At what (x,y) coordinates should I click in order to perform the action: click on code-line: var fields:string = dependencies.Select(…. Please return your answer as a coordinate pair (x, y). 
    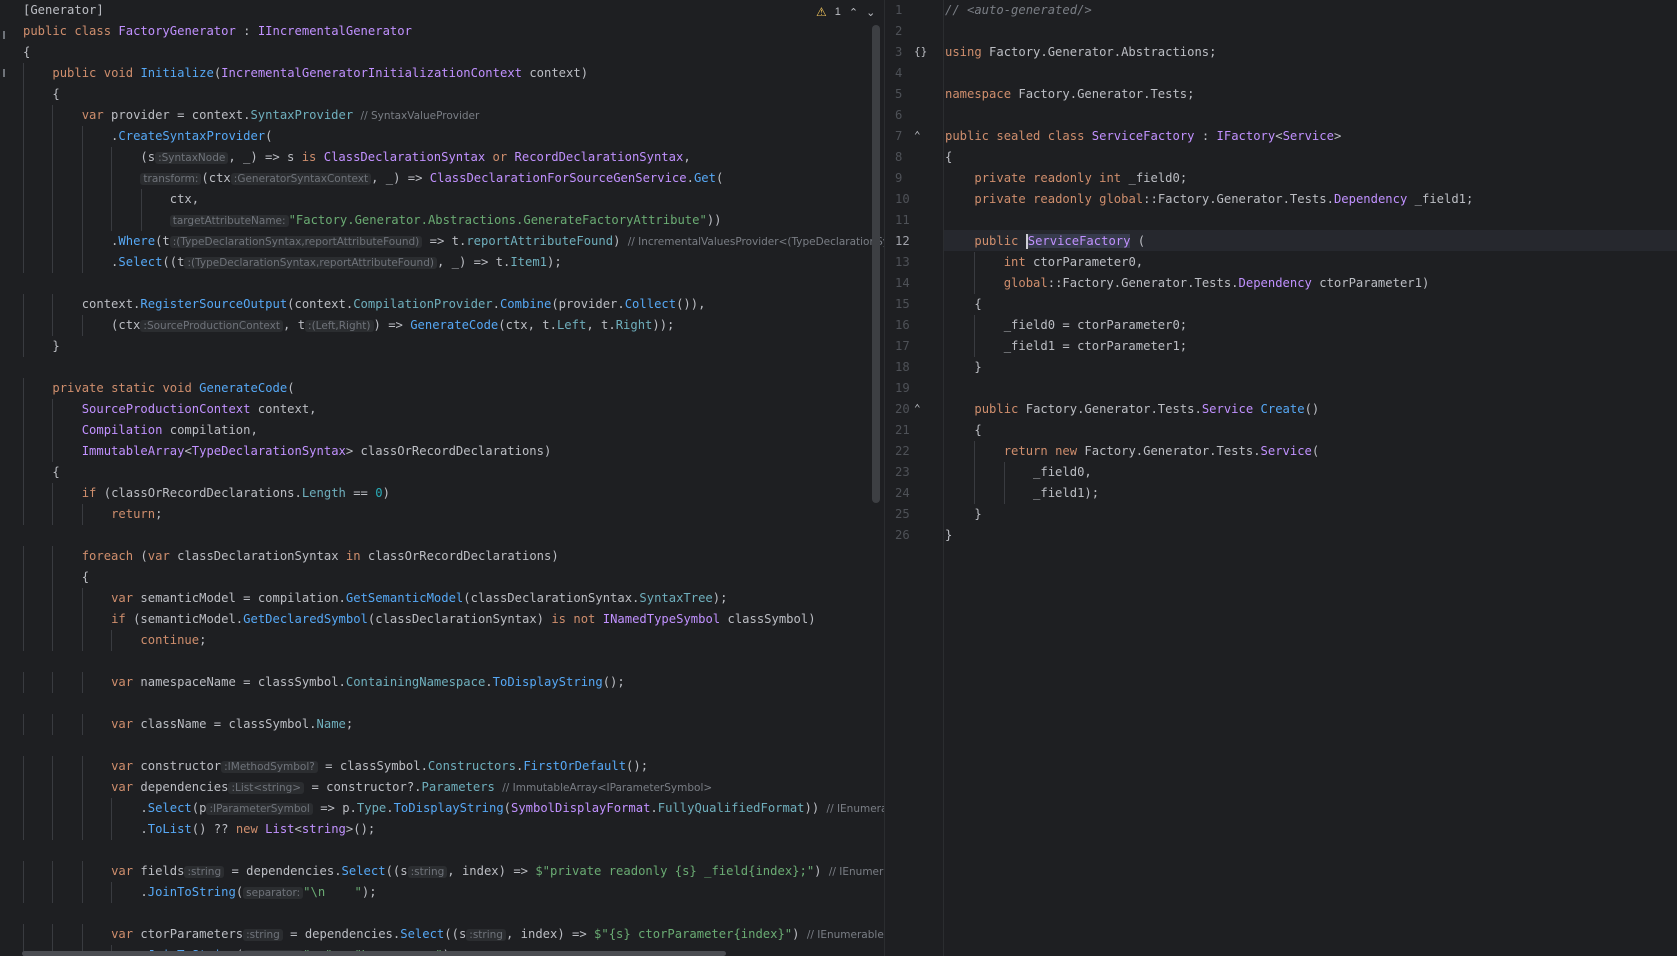
    Looking at the image, I should click on (453, 871).